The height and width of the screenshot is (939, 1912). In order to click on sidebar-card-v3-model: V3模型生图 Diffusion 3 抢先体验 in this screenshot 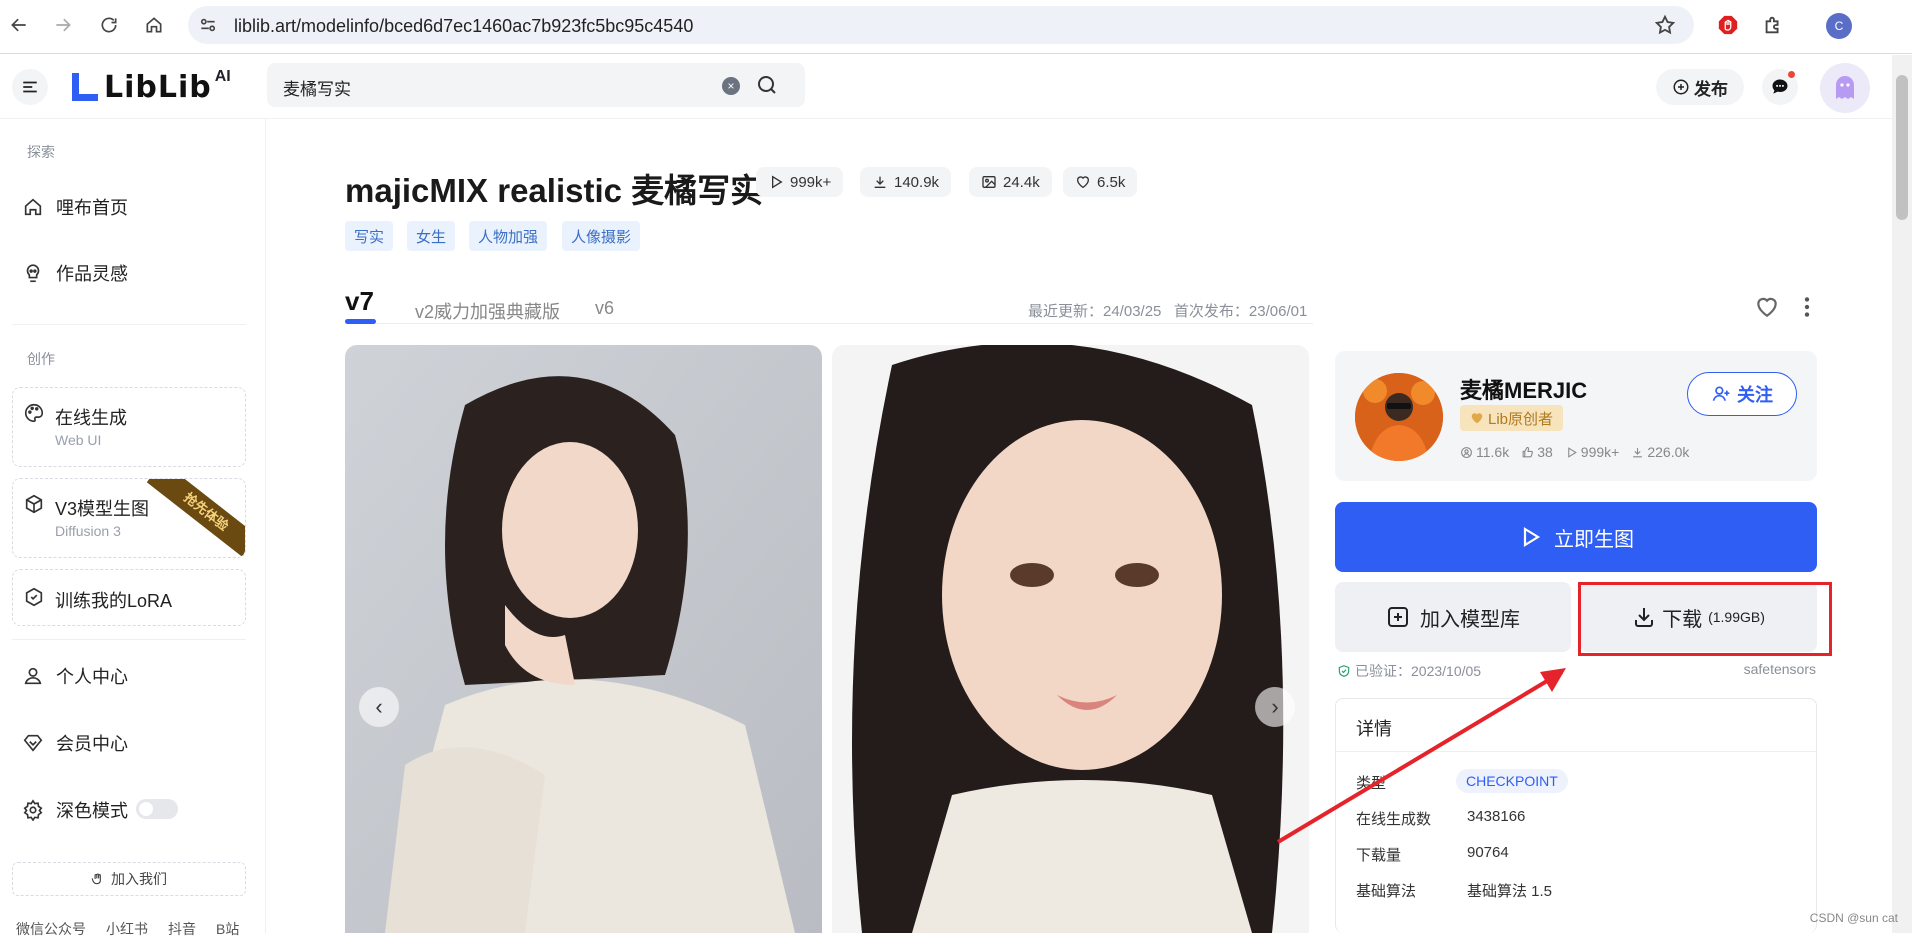, I will do `click(129, 518)`.